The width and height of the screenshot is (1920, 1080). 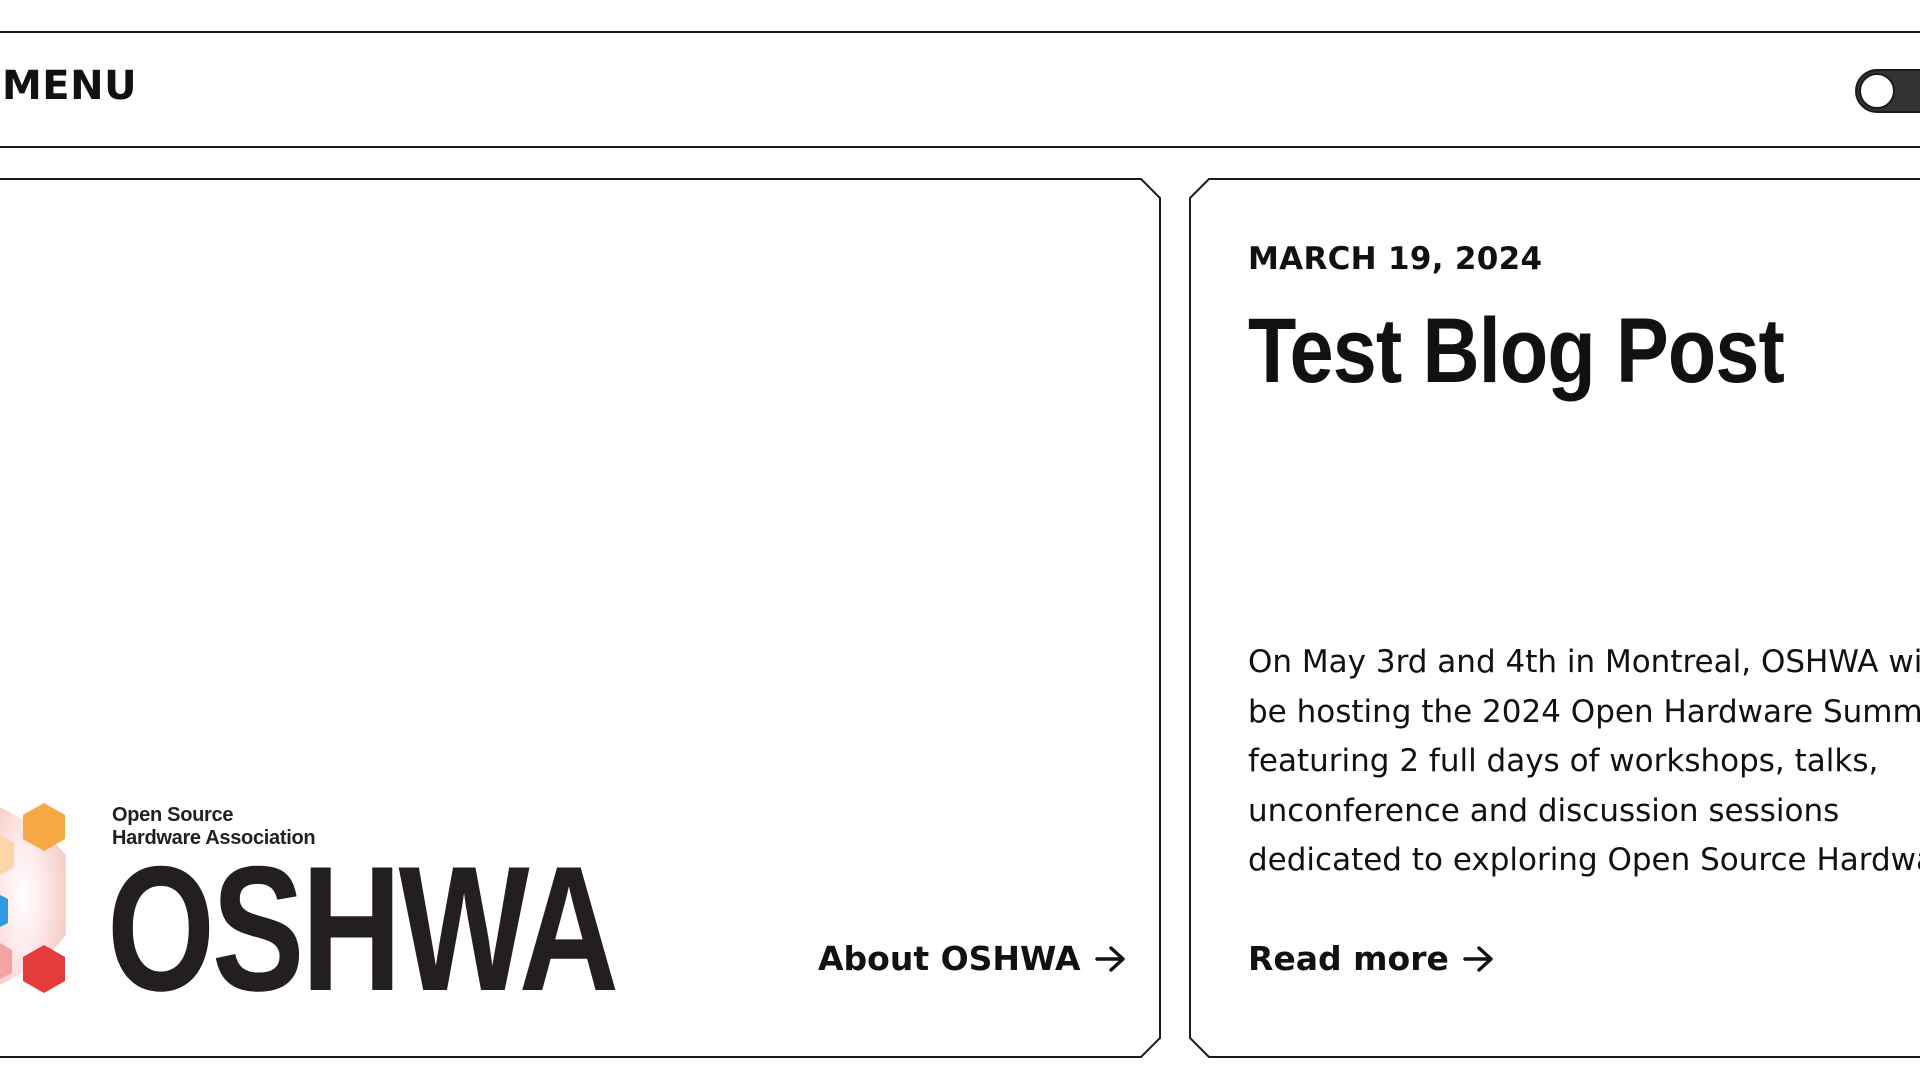 What do you see at coordinates (1516, 351) in the screenshot?
I see `post-title: Test Blog Post` at bounding box center [1516, 351].